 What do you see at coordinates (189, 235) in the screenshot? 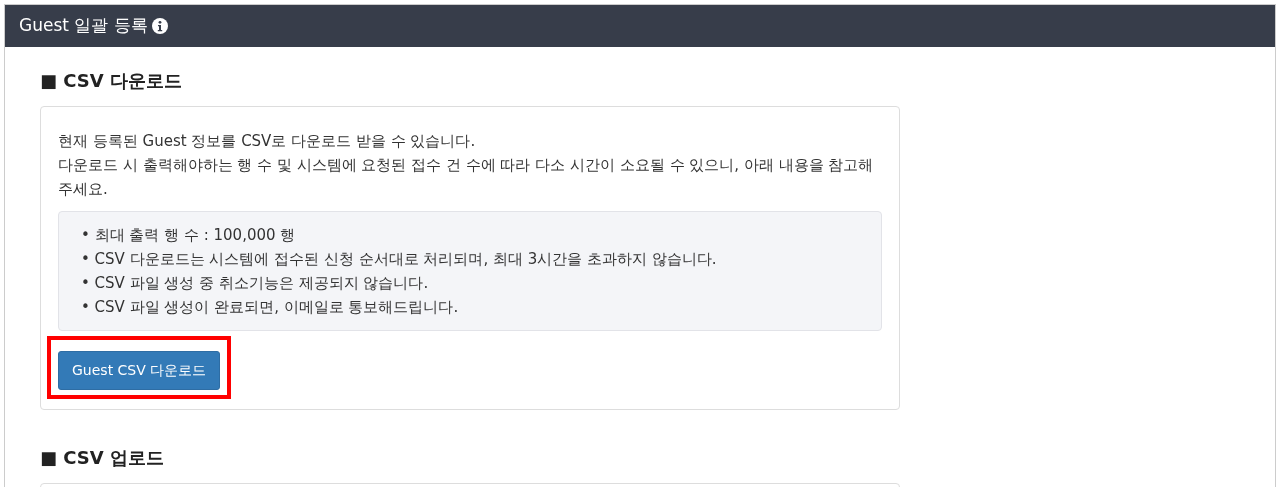
I see `note-item: • 최대 출력 행 수 : 100,000 행` at bounding box center [189, 235].